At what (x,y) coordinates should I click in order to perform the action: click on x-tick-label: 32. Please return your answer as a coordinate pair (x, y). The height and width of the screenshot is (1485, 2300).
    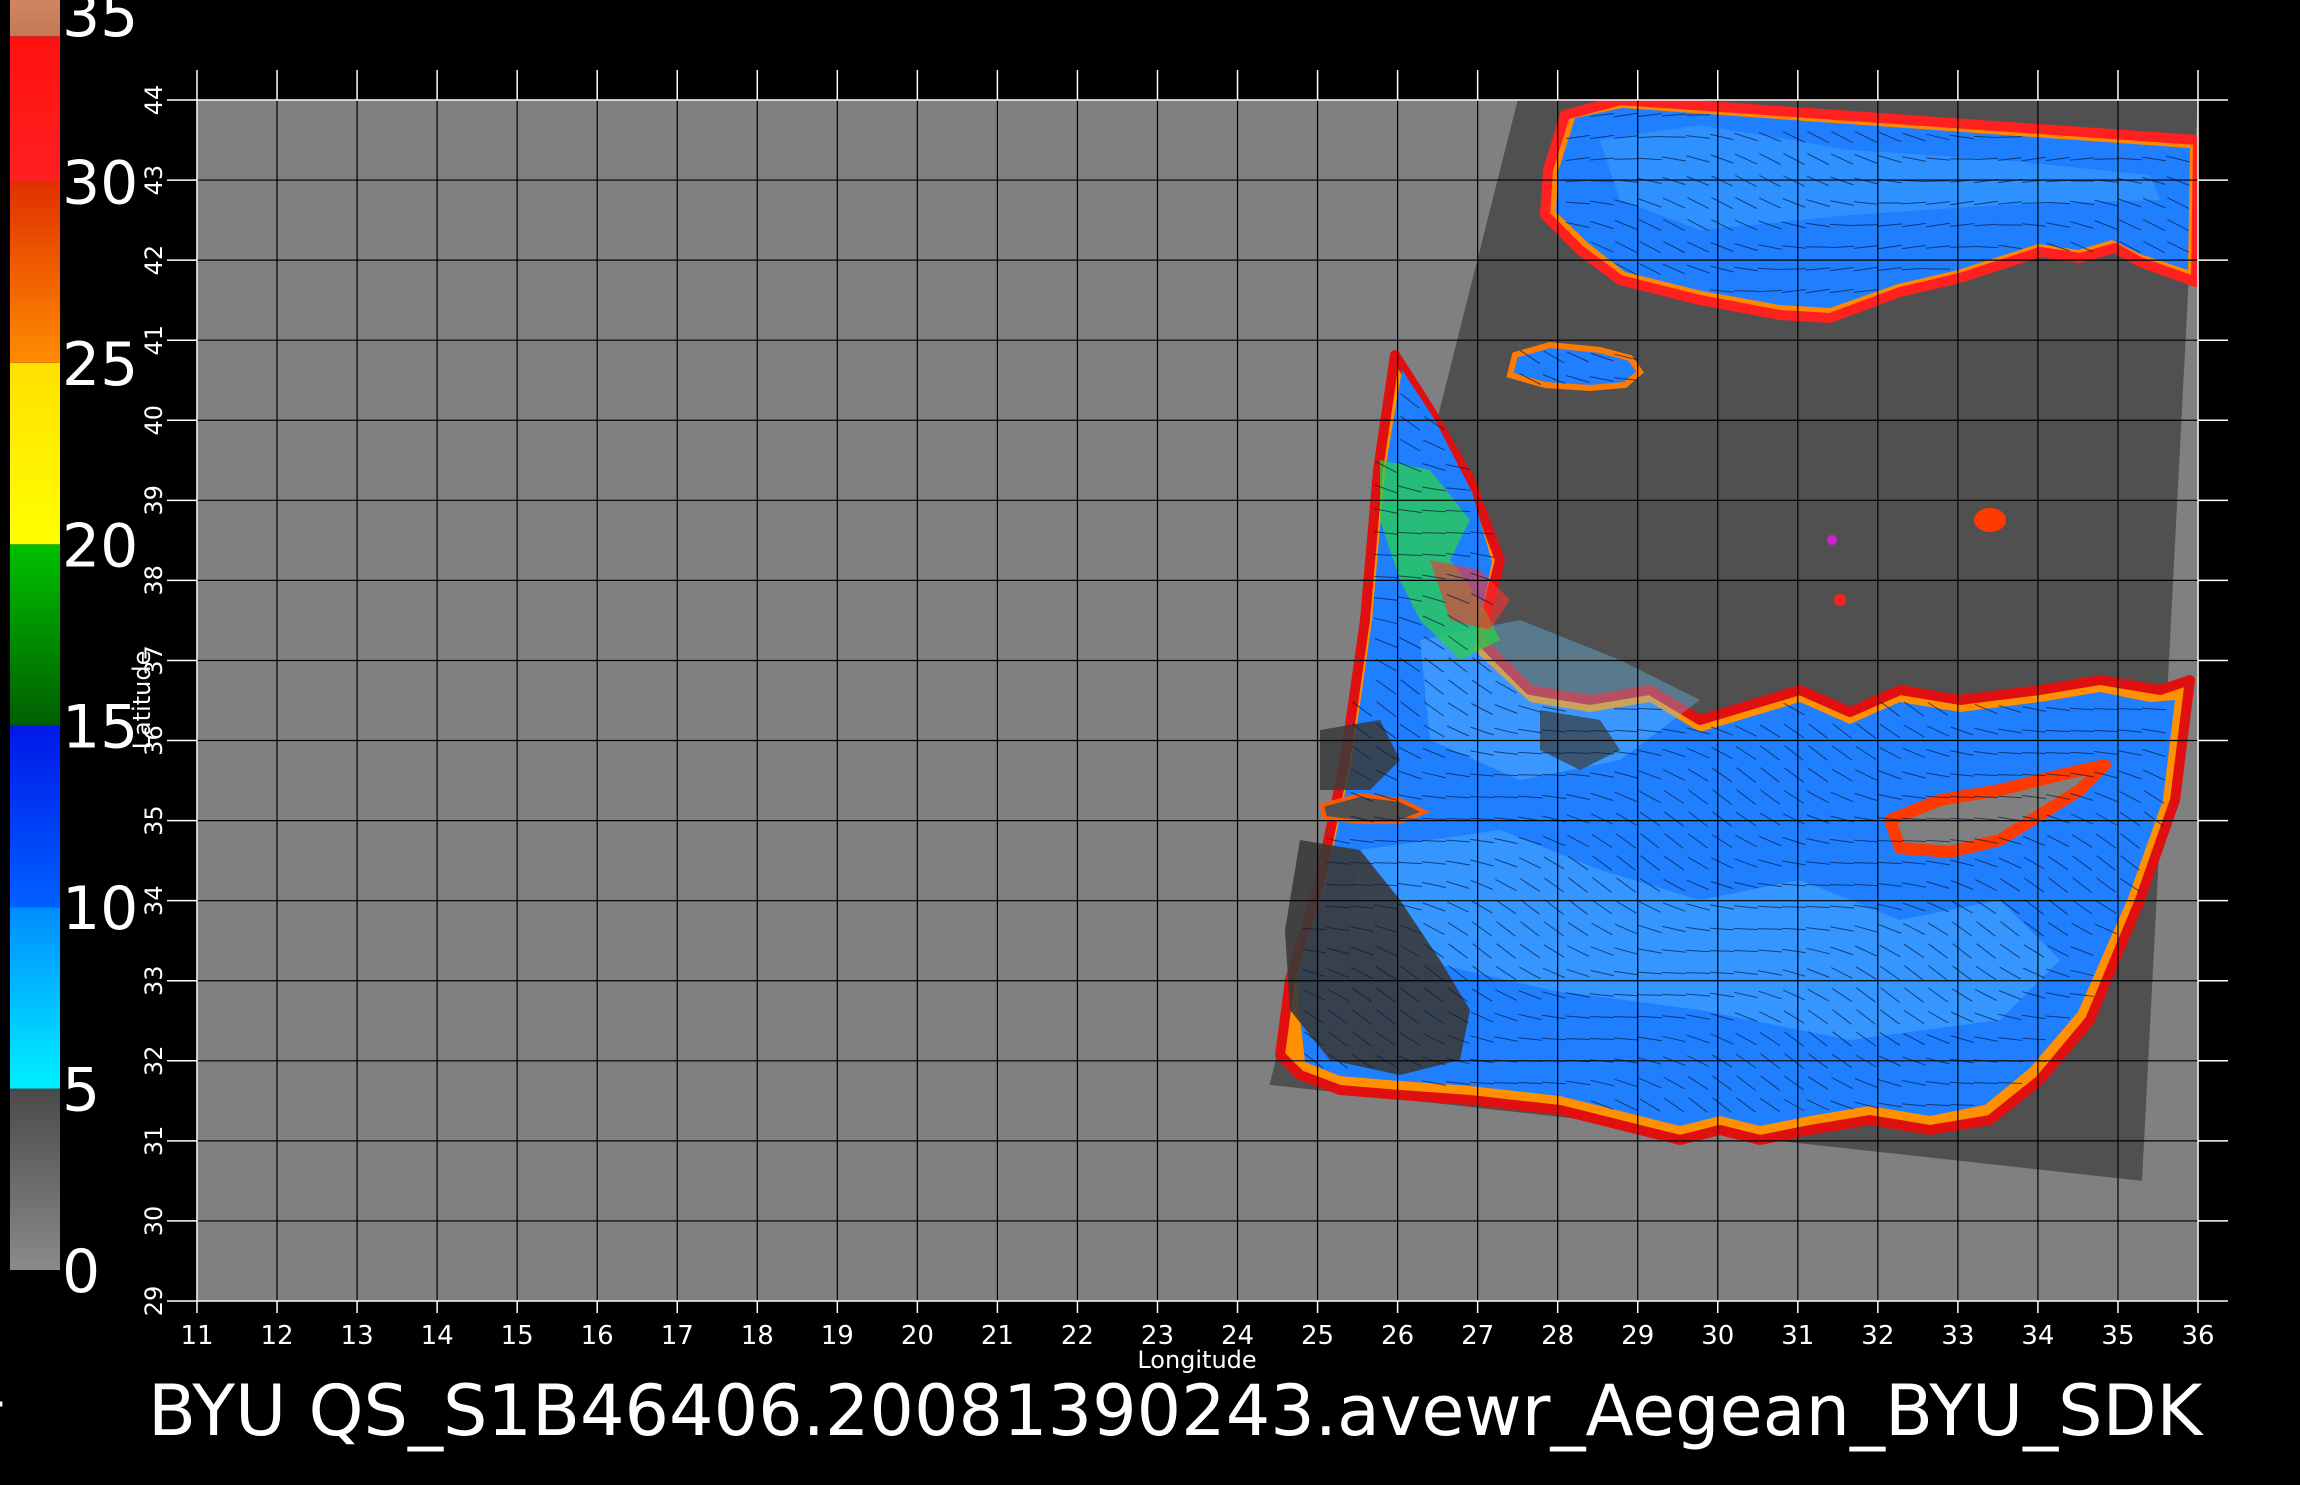
    Looking at the image, I should click on (1877, 1336).